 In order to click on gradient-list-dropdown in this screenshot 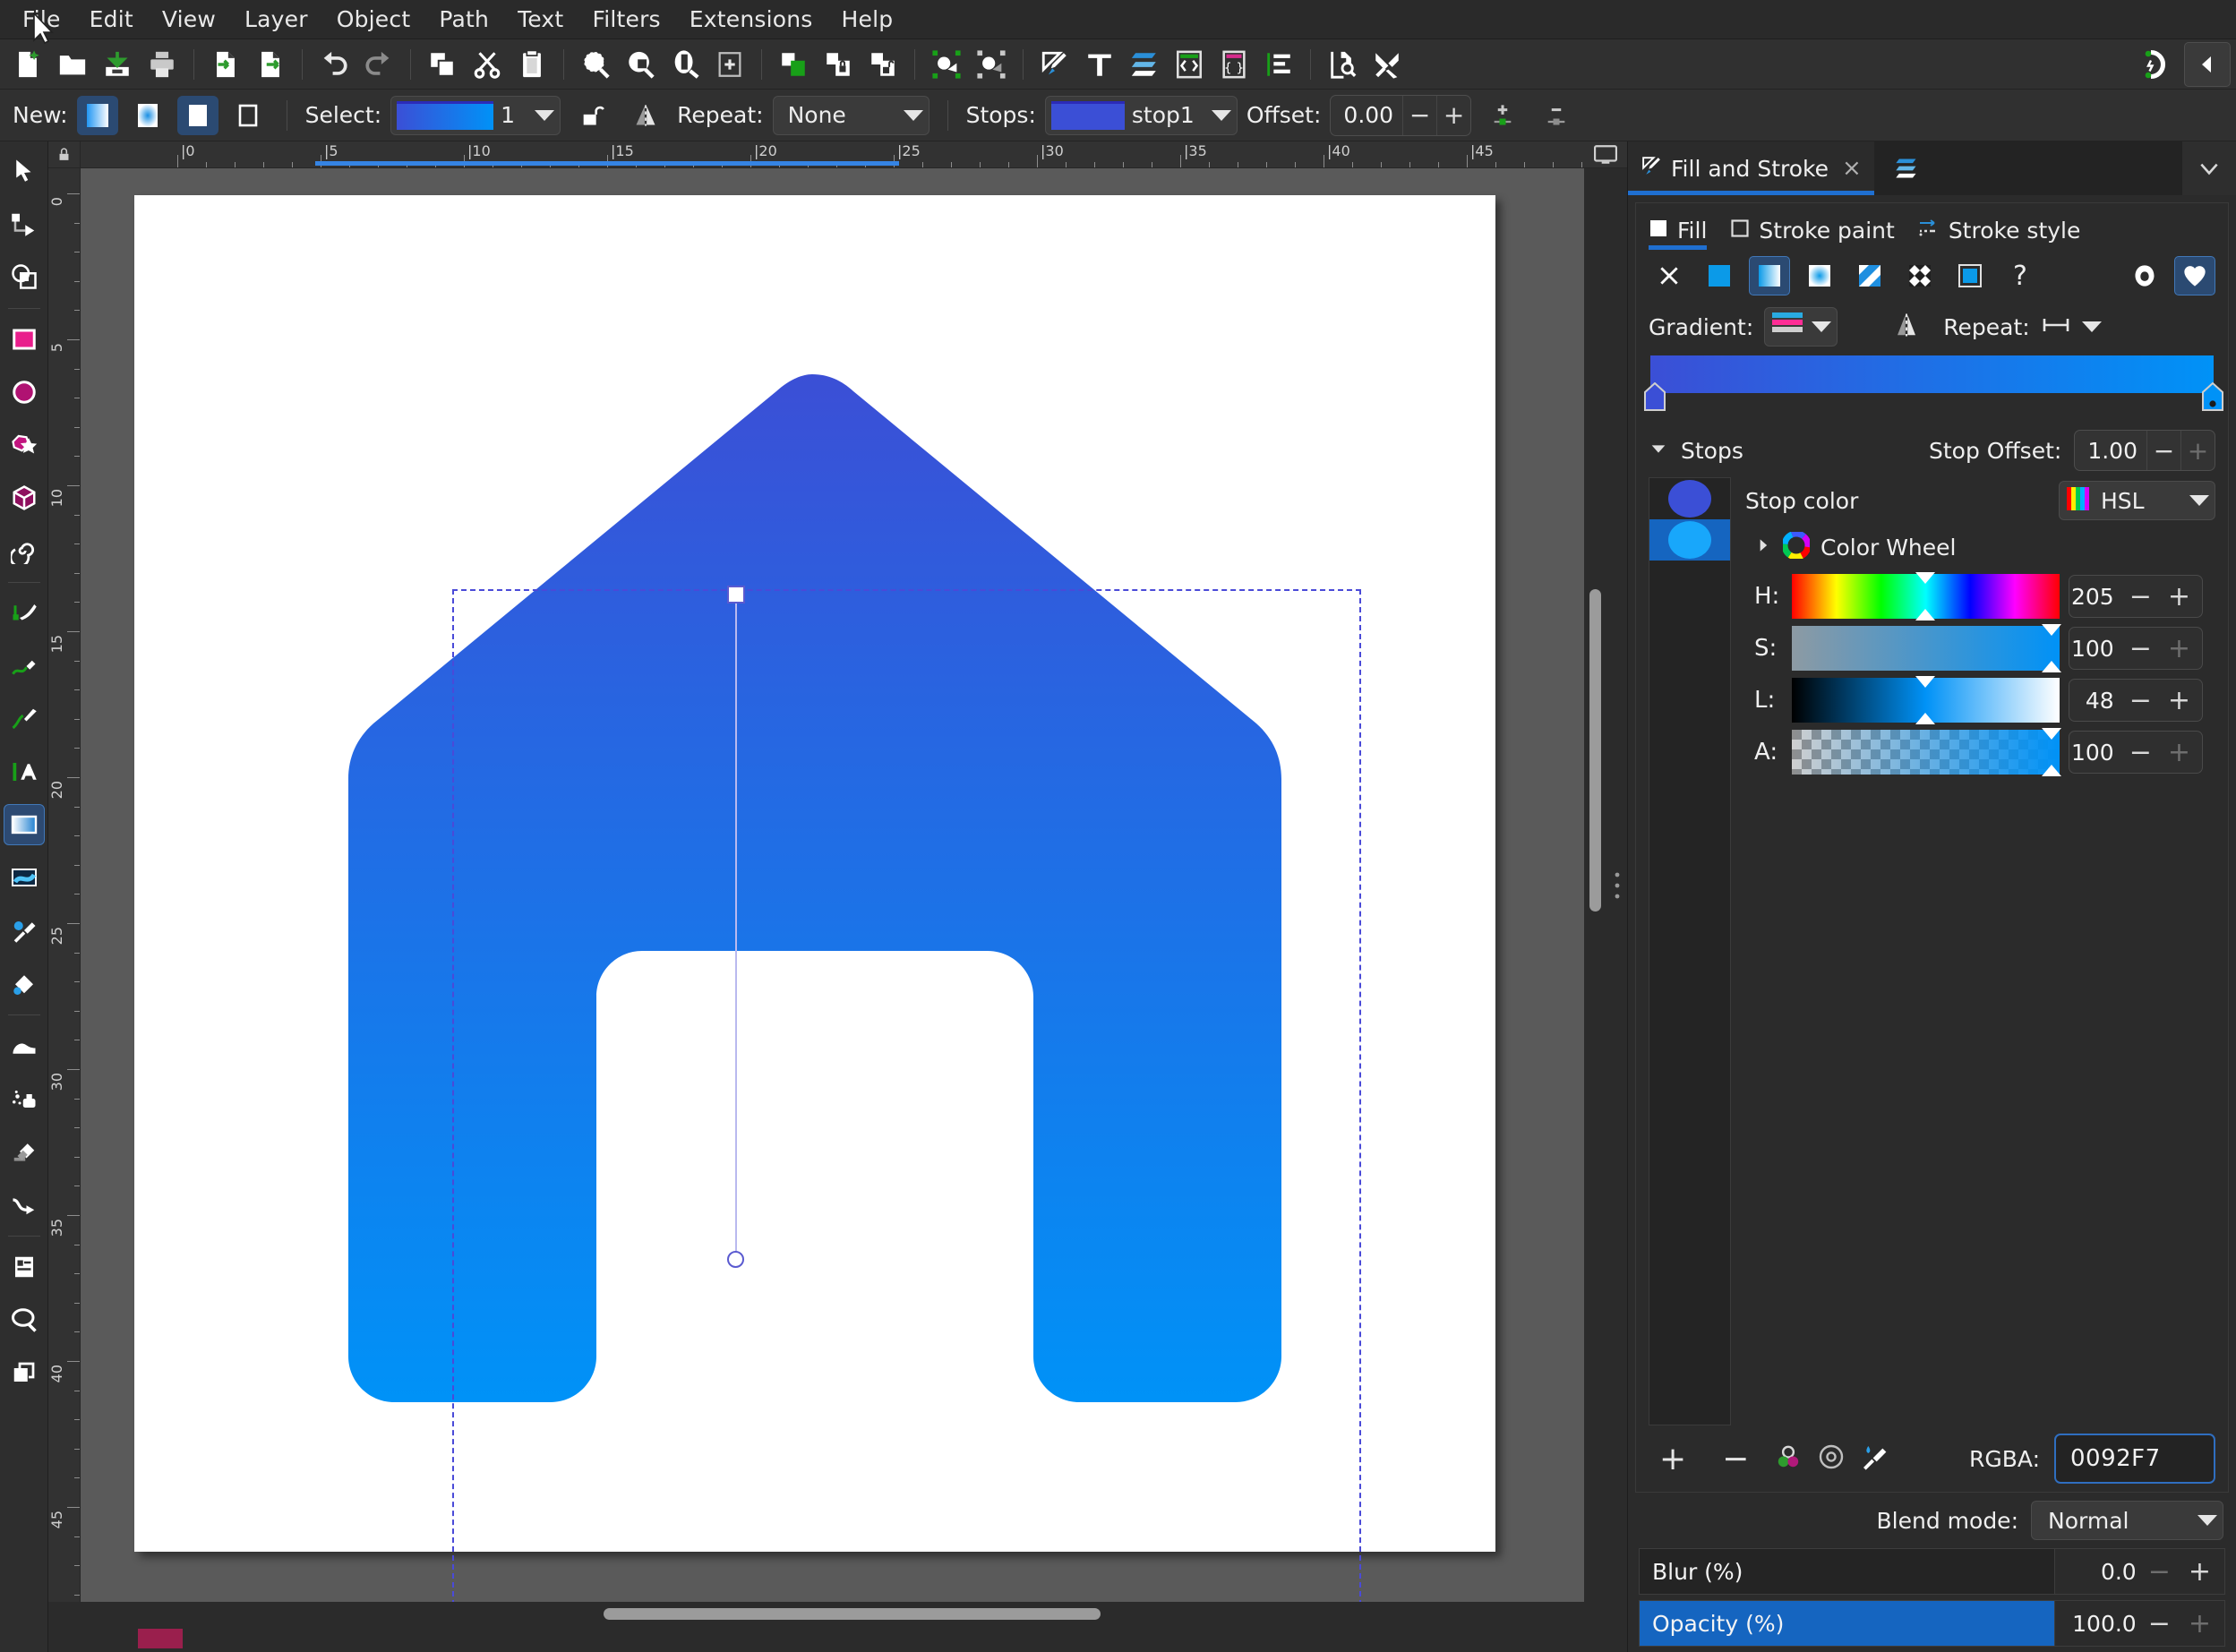, I will do `click(1801, 327)`.